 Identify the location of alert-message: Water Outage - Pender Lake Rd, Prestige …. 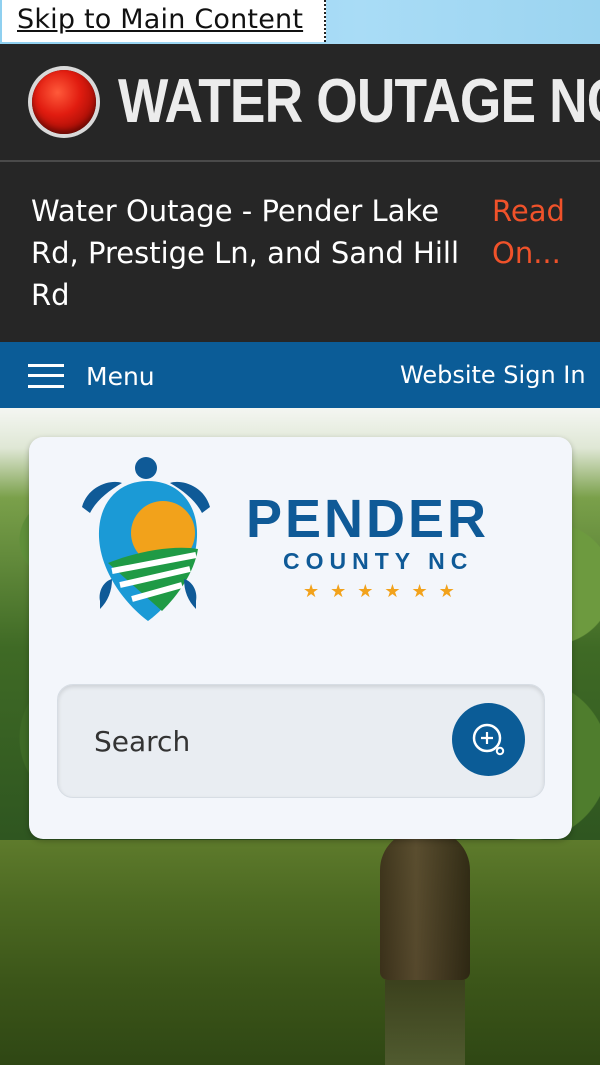
(245, 253).